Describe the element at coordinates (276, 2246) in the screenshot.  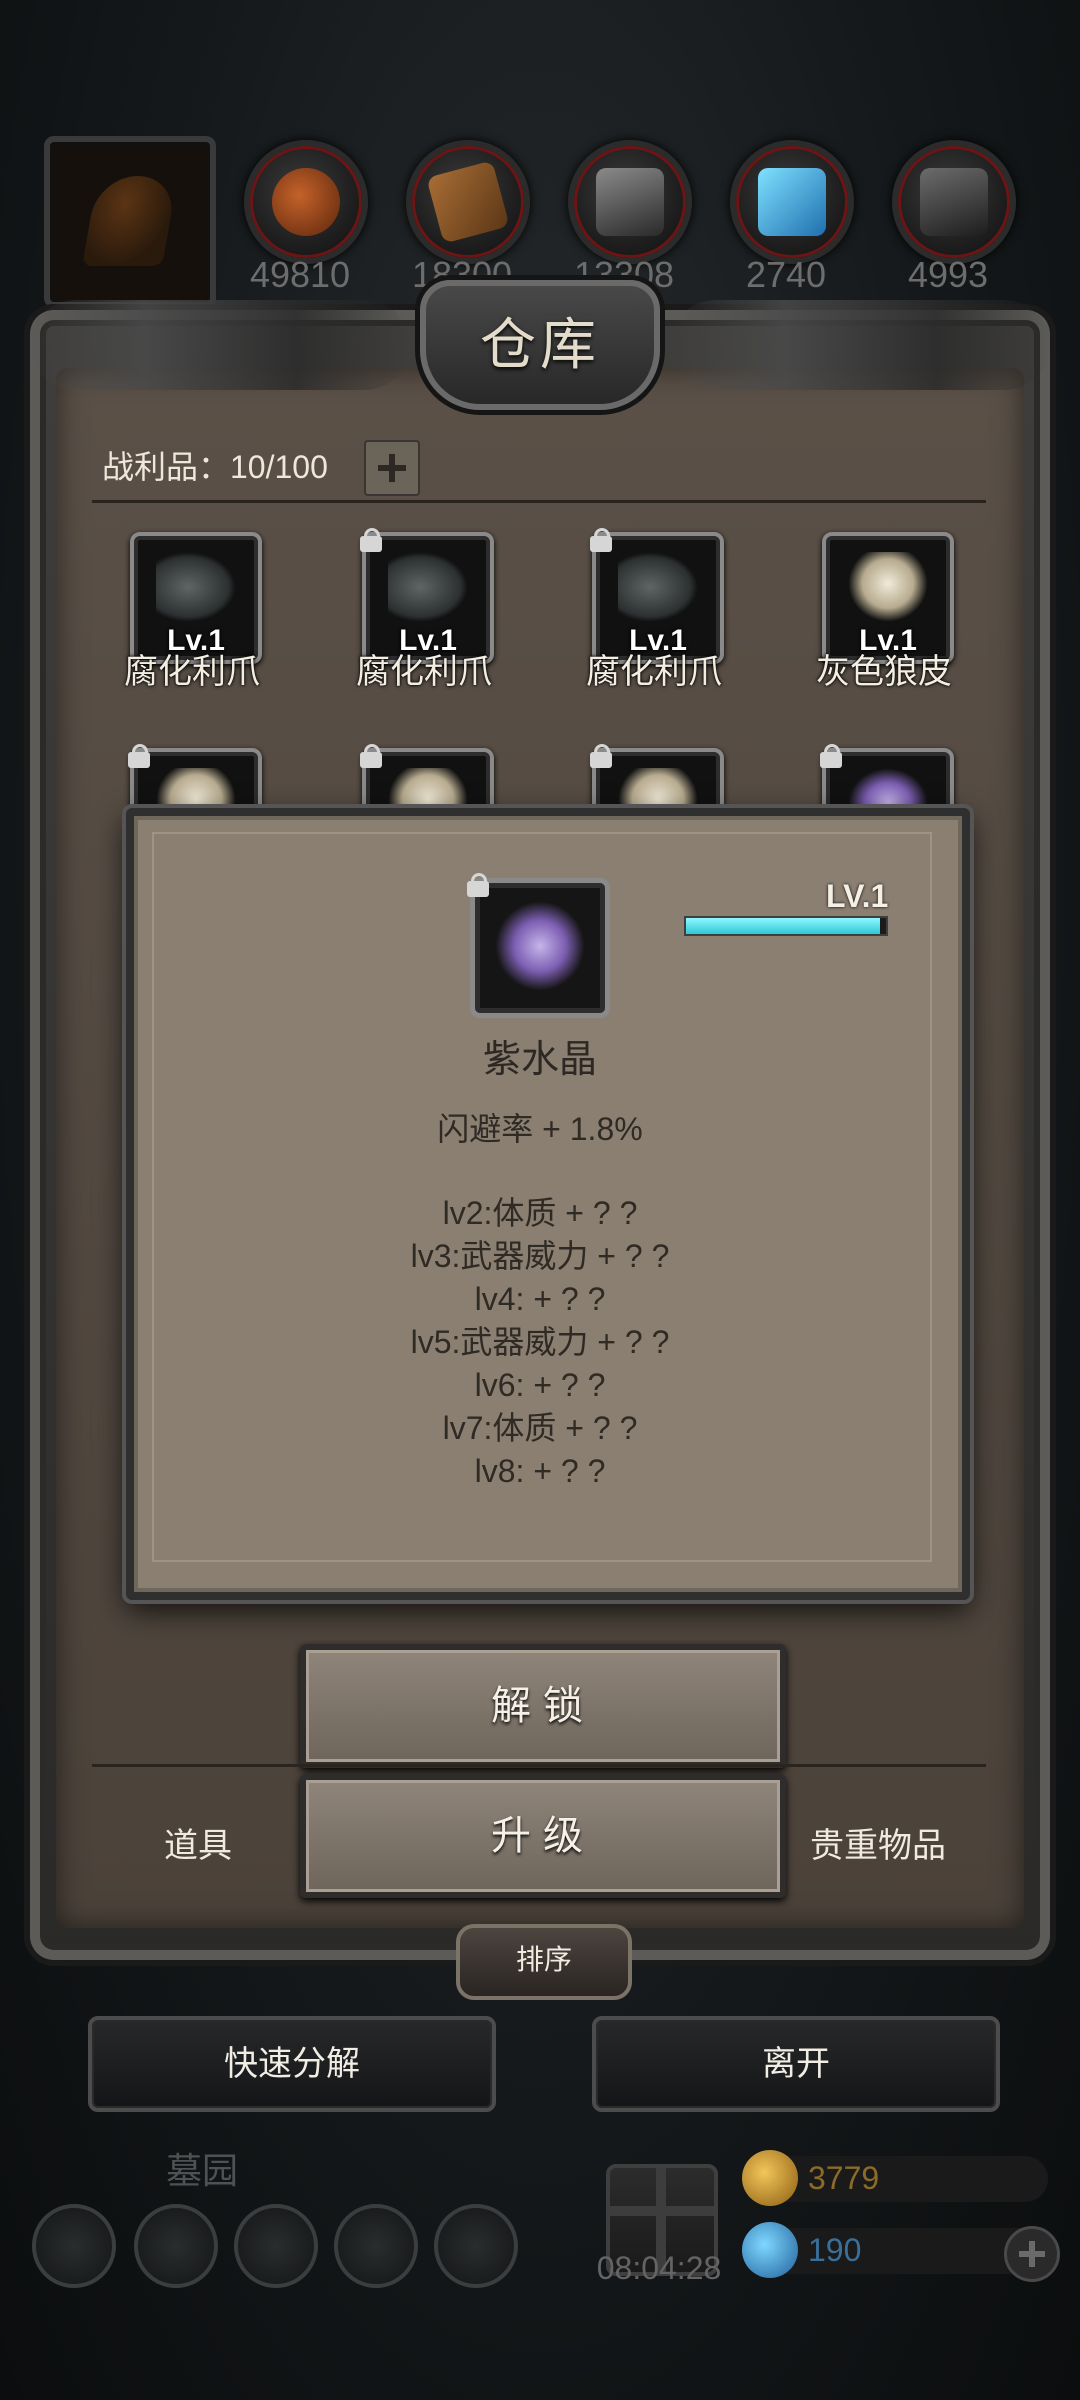
I see `nav-equipment-icon` at that location.